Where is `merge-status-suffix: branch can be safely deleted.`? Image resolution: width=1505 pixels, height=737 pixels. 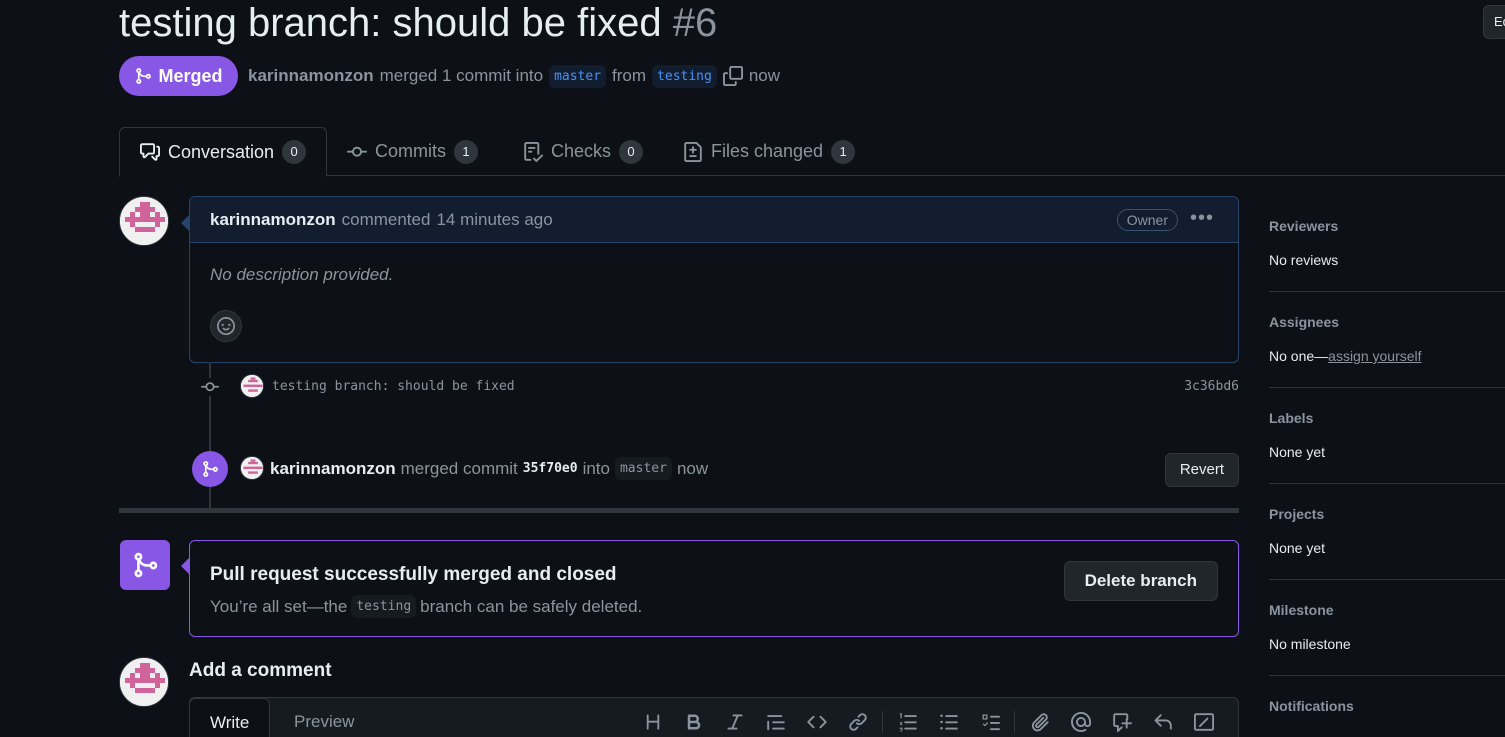 merge-status-suffix: branch can be safely deleted. is located at coordinates (531, 606).